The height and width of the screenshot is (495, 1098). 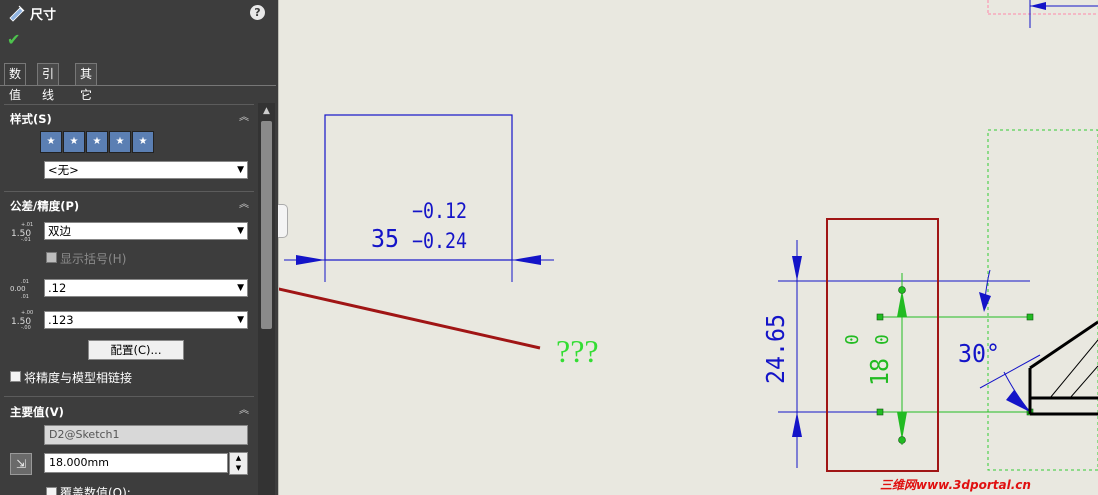 I want to click on svg-text: +.01, so click(x=27, y=225).